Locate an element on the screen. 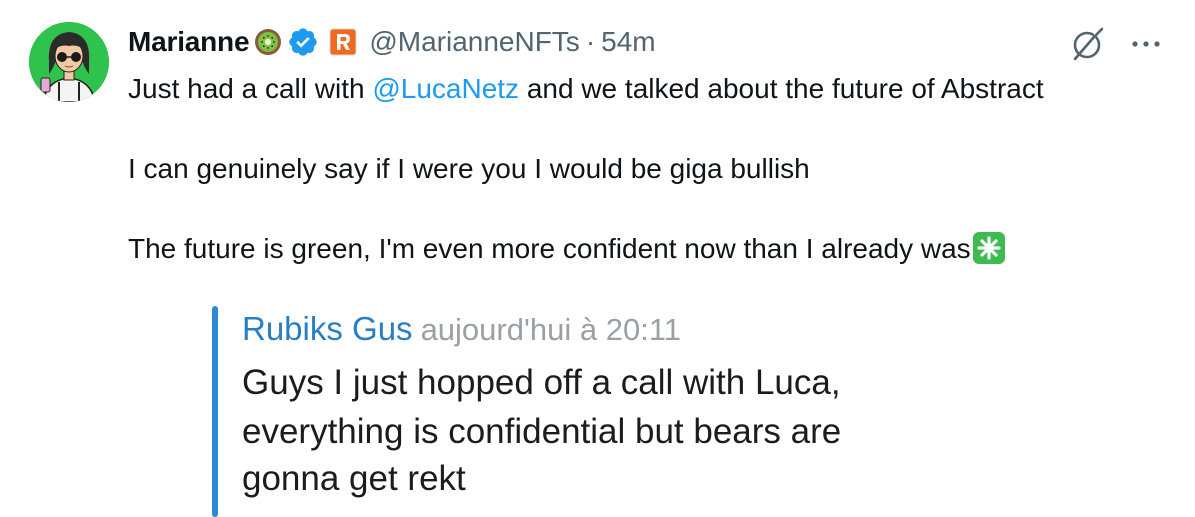  verified-badge-icon is located at coordinates (303, 42).